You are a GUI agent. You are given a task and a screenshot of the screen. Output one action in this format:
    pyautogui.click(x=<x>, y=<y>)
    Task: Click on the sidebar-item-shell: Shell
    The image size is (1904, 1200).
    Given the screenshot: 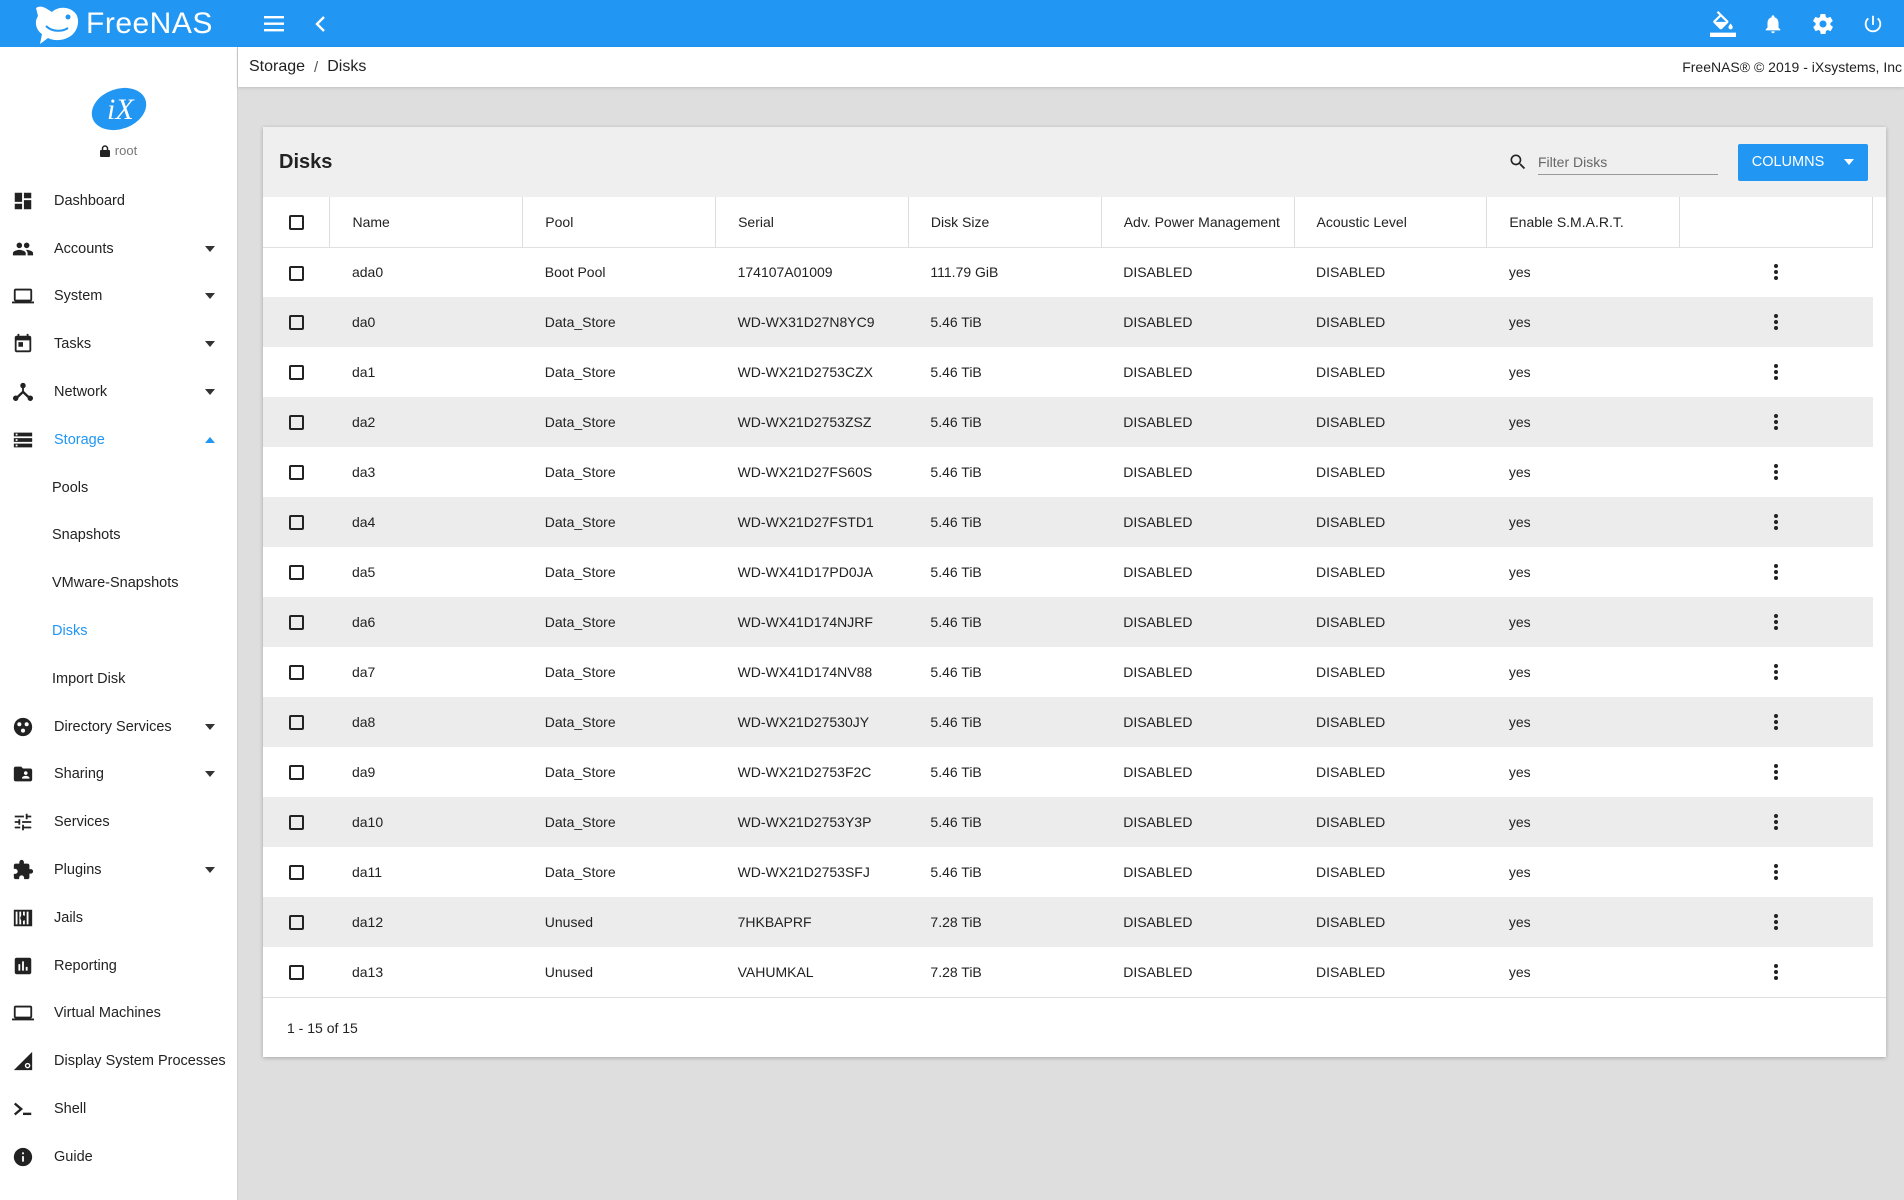 What is the action you would take?
    pyautogui.click(x=118, y=1109)
    